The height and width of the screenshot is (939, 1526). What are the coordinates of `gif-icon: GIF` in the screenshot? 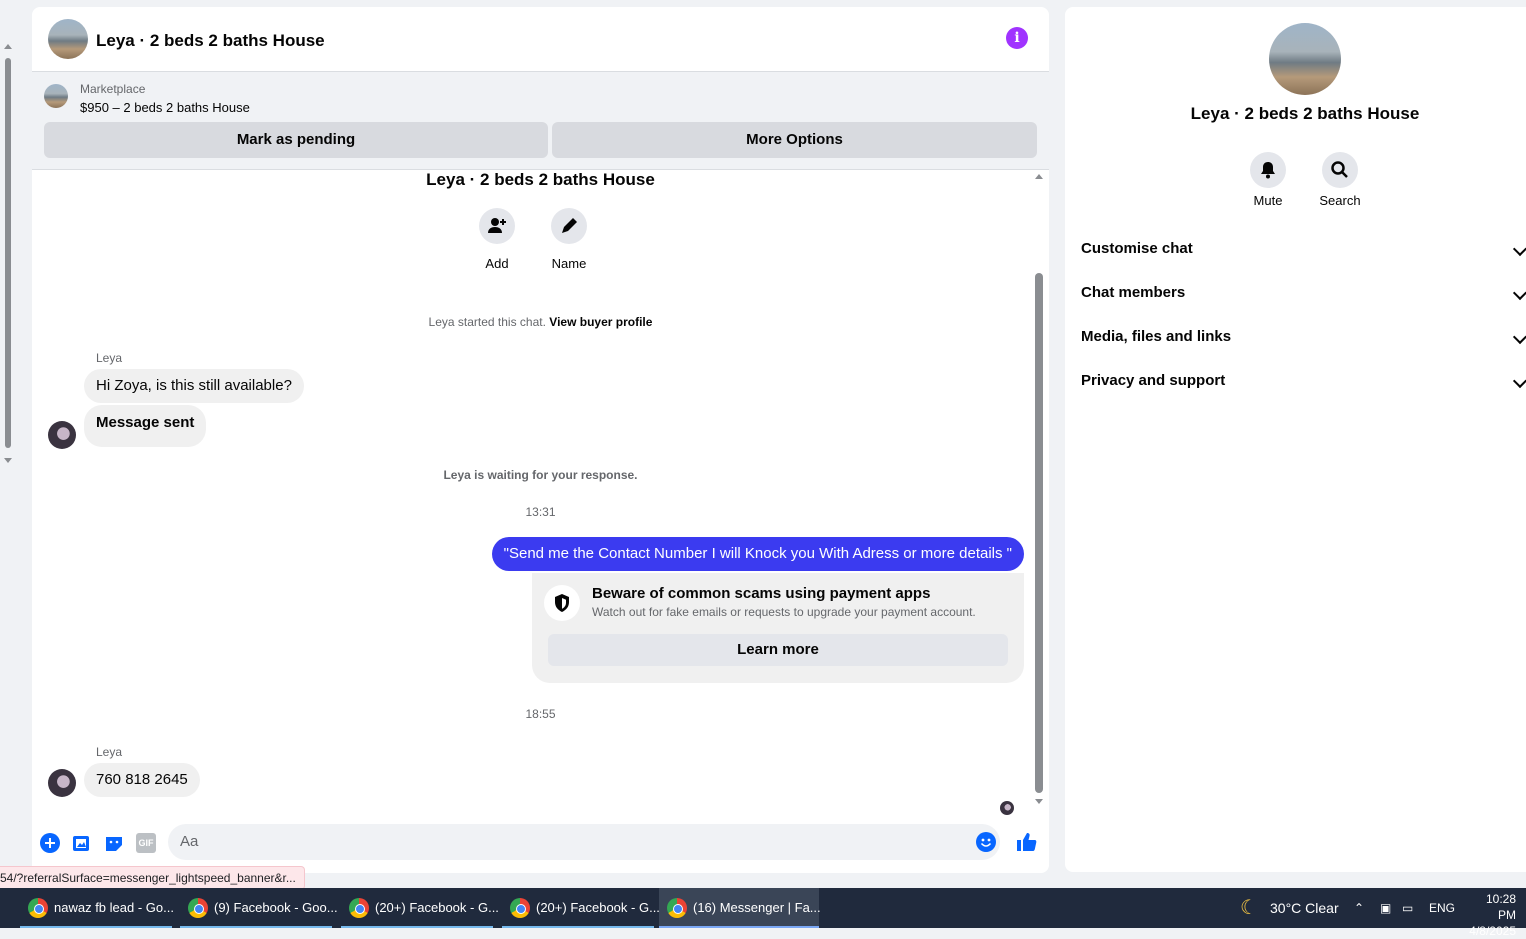 It's located at (146, 843).